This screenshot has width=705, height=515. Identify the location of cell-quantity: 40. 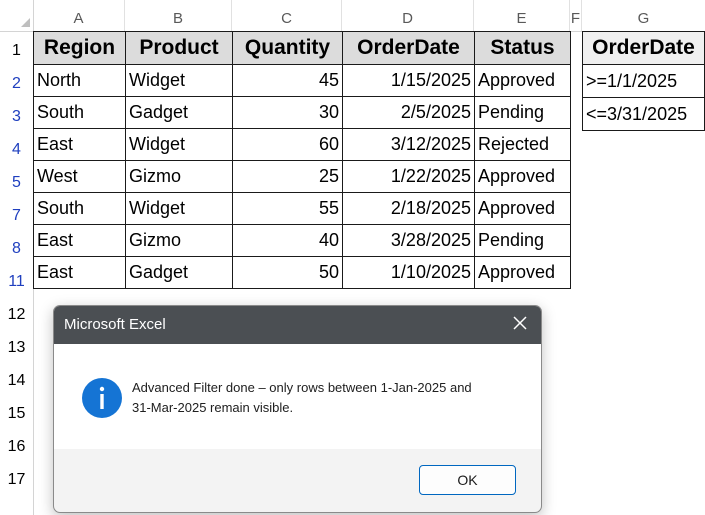
(287, 240).